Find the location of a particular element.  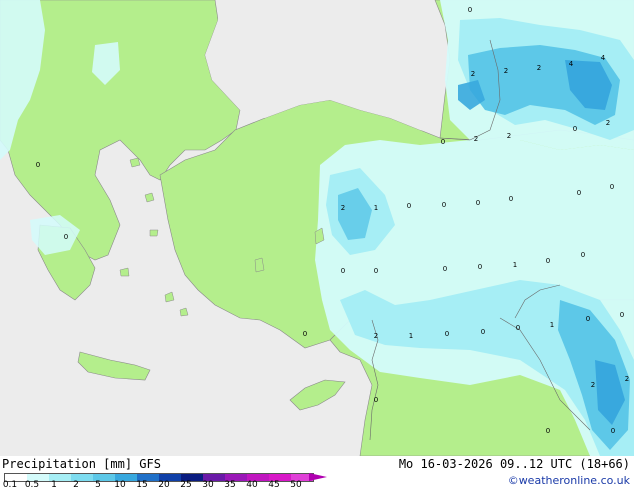

scale-tick-label: 15 is located at coordinates (142, 485).